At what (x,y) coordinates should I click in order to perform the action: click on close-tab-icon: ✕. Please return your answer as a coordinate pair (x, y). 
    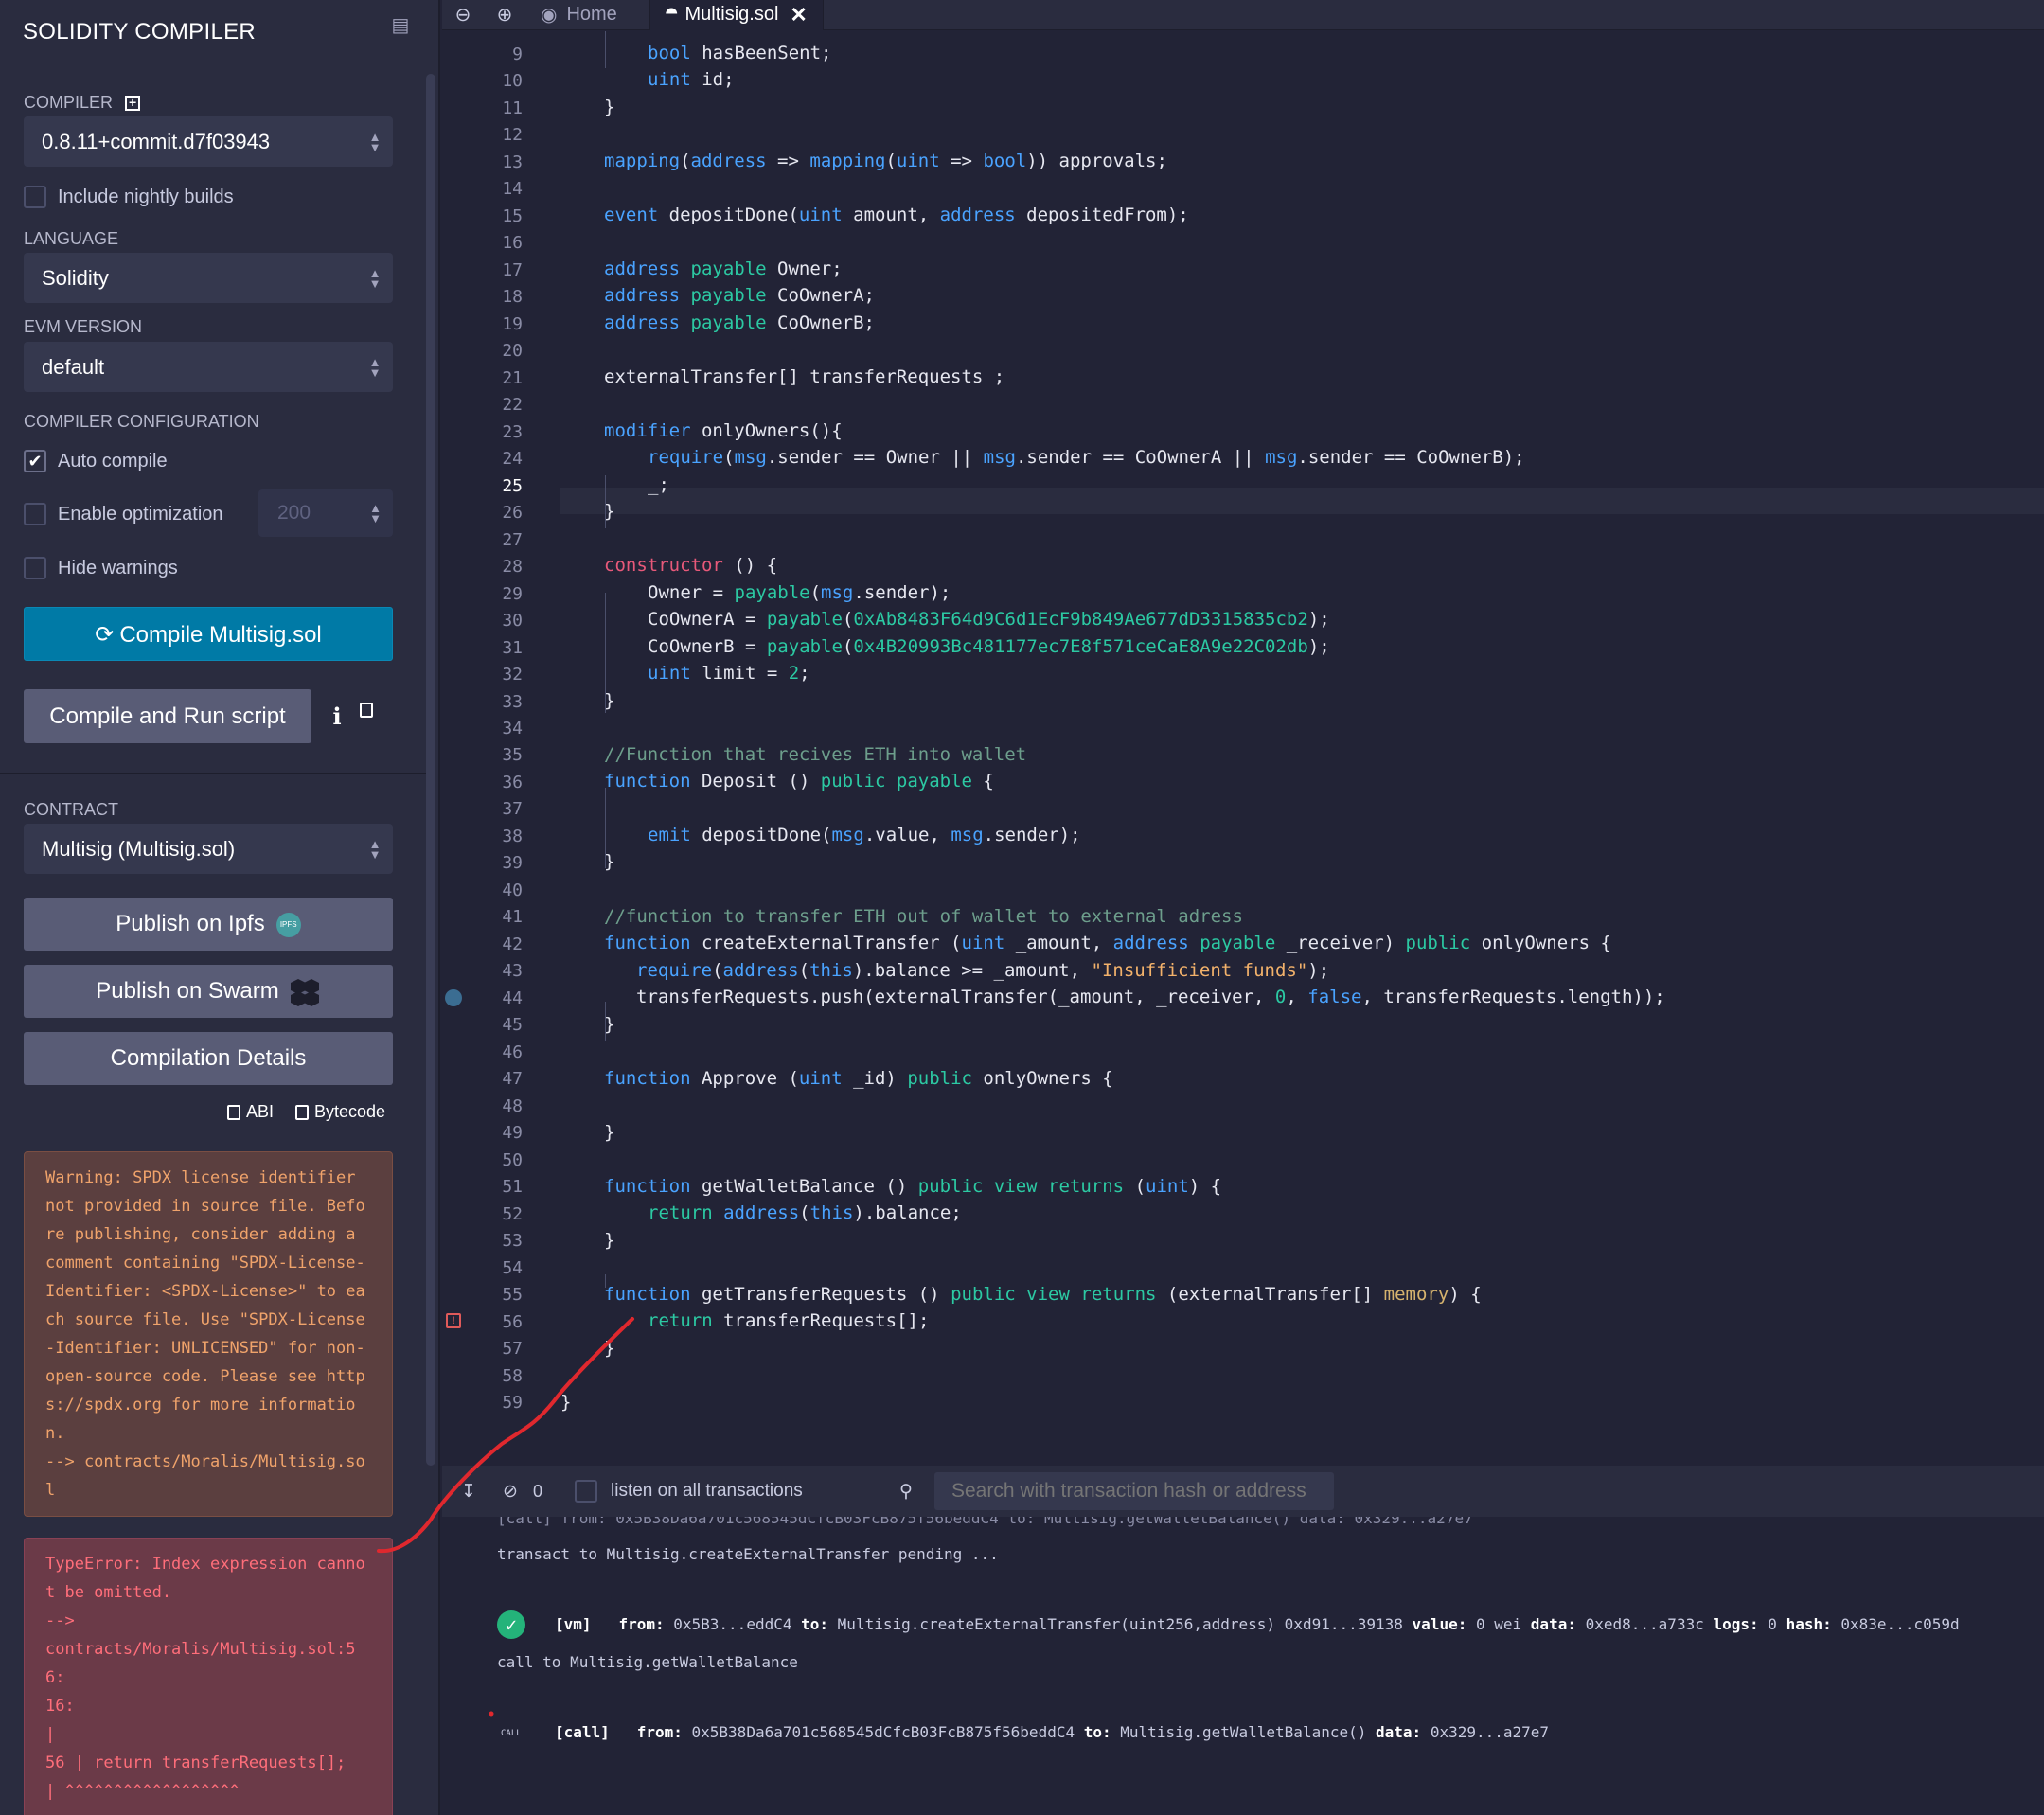
    Looking at the image, I should click on (798, 15).